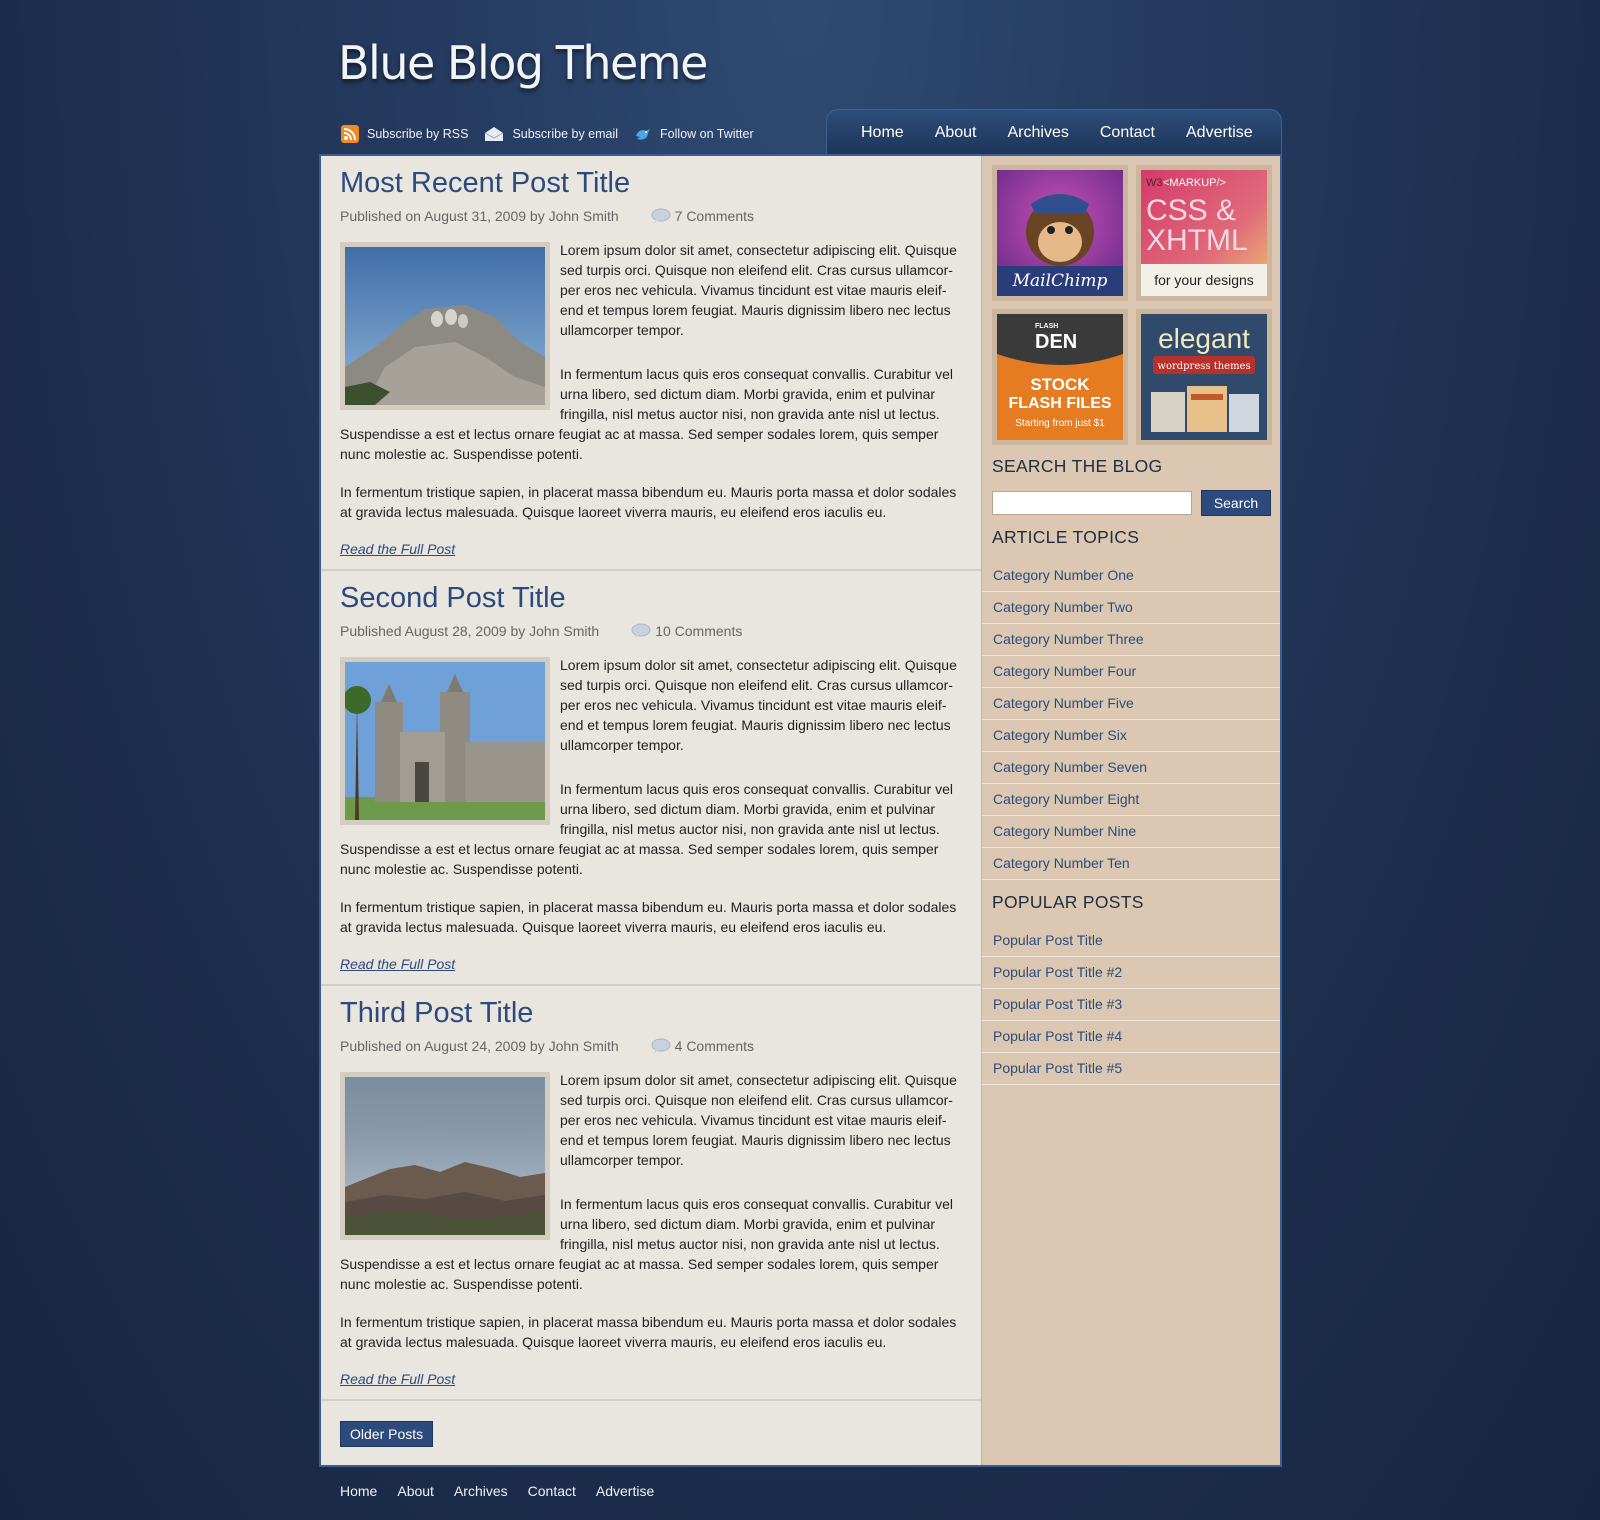 Image resolution: width=1600 pixels, height=1520 pixels. I want to click on main-nav: Home About Archives Contact Advertise, so click(1054, 132).